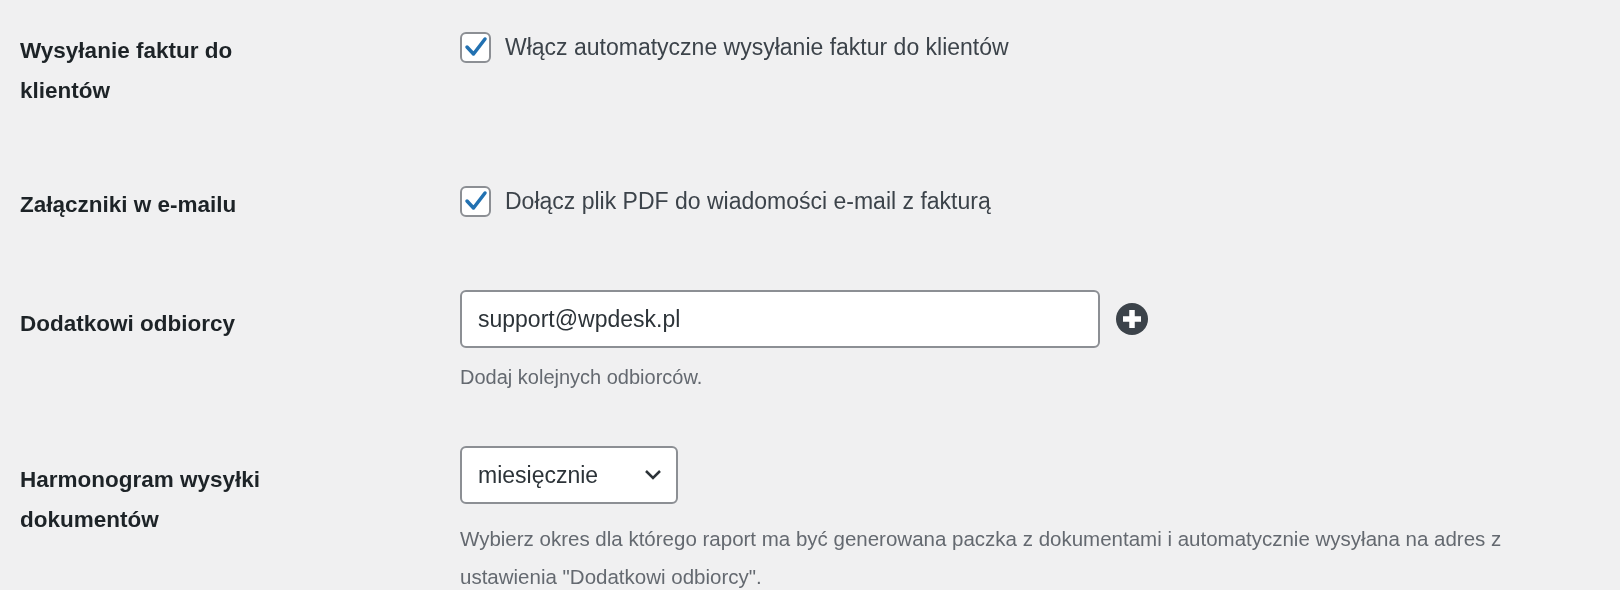  I want to click on setting-label: Załączniki w e-mailu, so click(129, 205).